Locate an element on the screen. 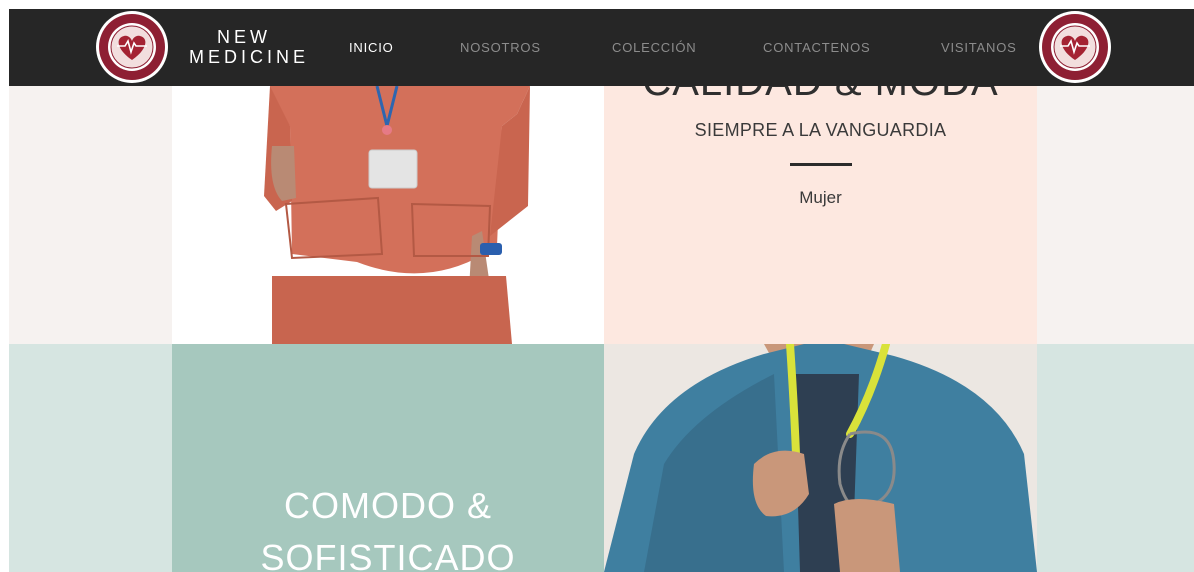 The height and width of the screenshot is (572, 1194). brand-logo-right is located at coordinates (1075, 47).